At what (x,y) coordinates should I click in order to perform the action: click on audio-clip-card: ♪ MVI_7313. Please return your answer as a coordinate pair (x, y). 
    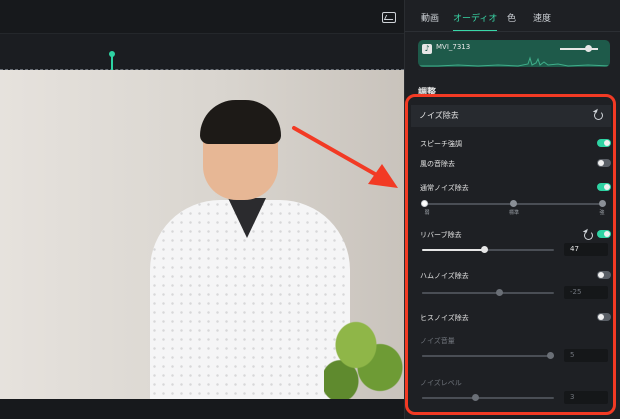
    Looking at the image, I should click on (514, 53).